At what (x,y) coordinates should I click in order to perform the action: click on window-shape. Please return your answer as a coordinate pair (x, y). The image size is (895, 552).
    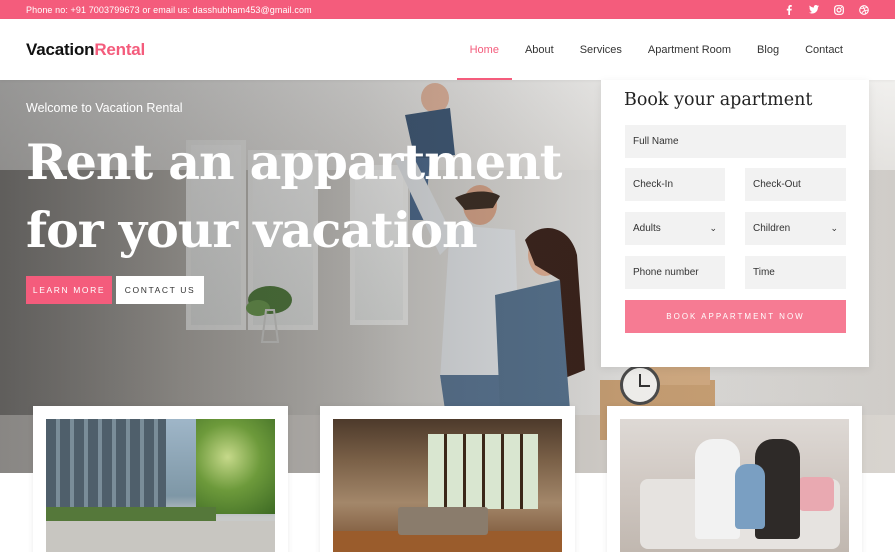
    Looking at the image, I should click on (483, 471).